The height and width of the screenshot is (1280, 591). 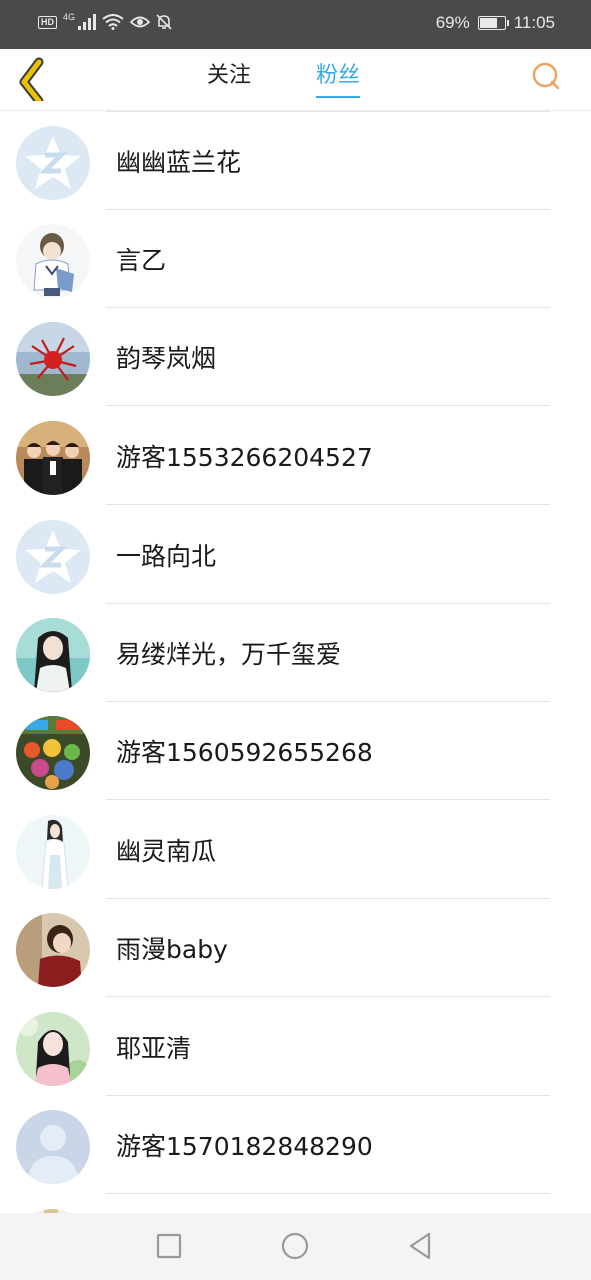 What do you see at coordinates (295, 1047) in the screenshot?
I see `fan-row: 耶亚清` at bounding box center [295, 1047].